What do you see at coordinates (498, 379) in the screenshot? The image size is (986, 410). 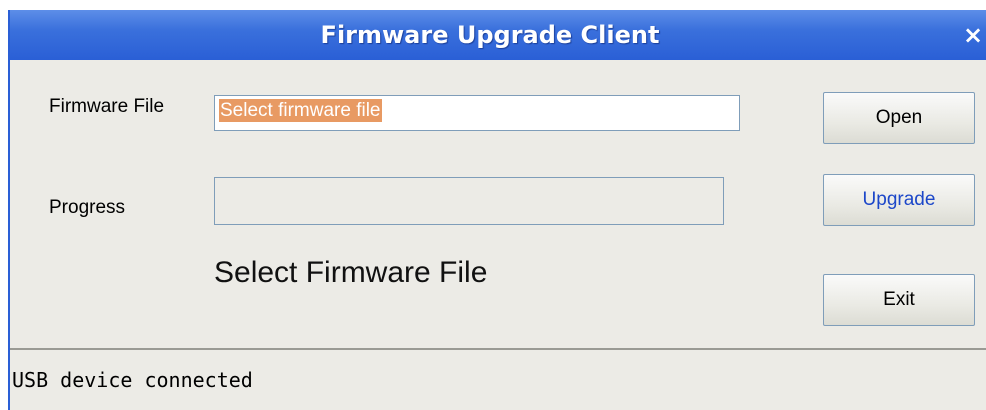 I see `status-bar: USB device connected` at bounding box center [498, 379].